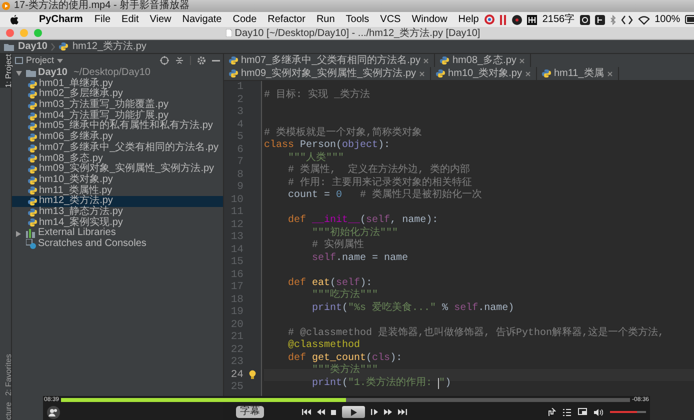 This screenshot has height=420, width=694. What do you see at coordinates (390, 19) in the screenshot?
I see `menu-item: VCS` at bounding box center [390, 19].